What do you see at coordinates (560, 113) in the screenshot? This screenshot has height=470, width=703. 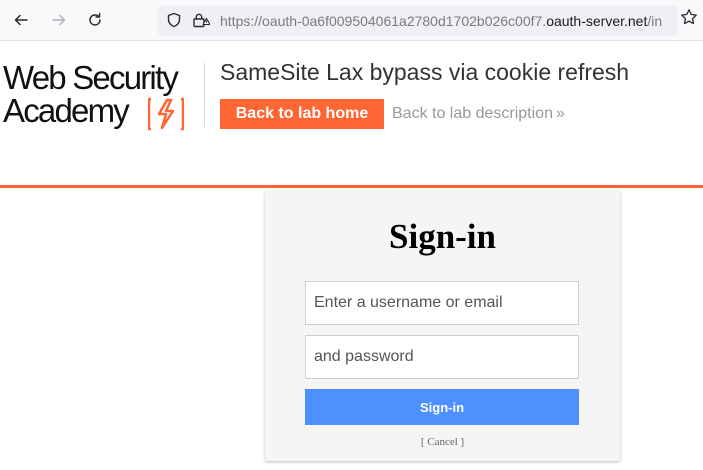 I see `double-chevron-right-icon: »` at bounding box center [560, 113].